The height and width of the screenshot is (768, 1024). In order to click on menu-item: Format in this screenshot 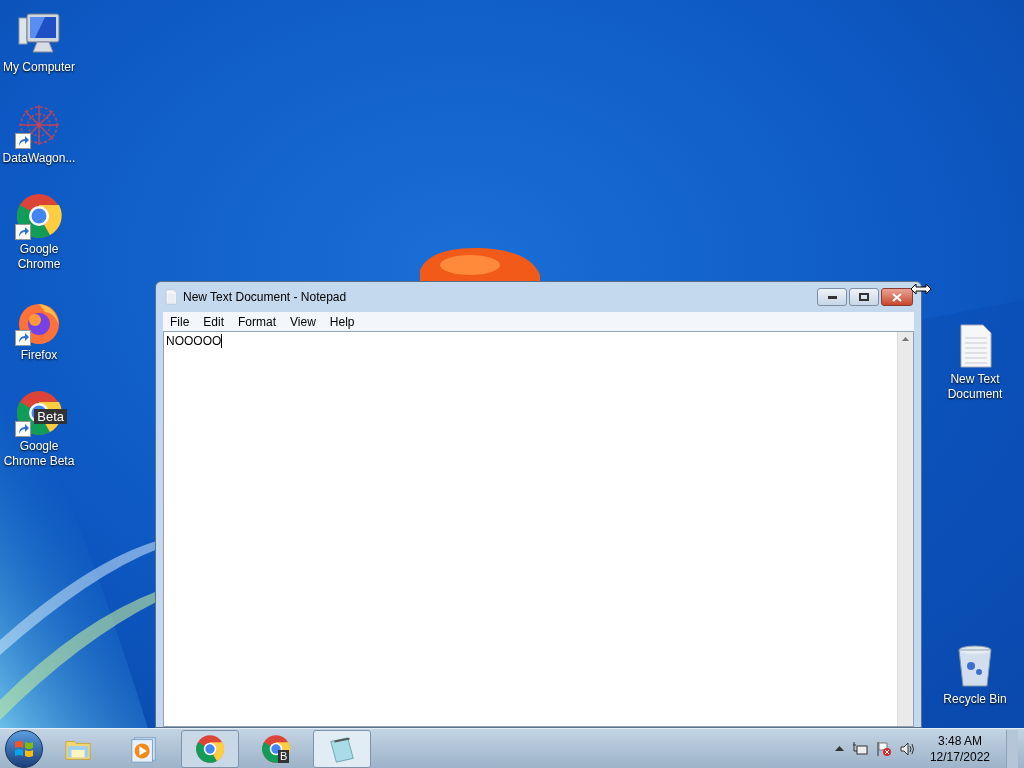, I will do `click(257, 321)`.